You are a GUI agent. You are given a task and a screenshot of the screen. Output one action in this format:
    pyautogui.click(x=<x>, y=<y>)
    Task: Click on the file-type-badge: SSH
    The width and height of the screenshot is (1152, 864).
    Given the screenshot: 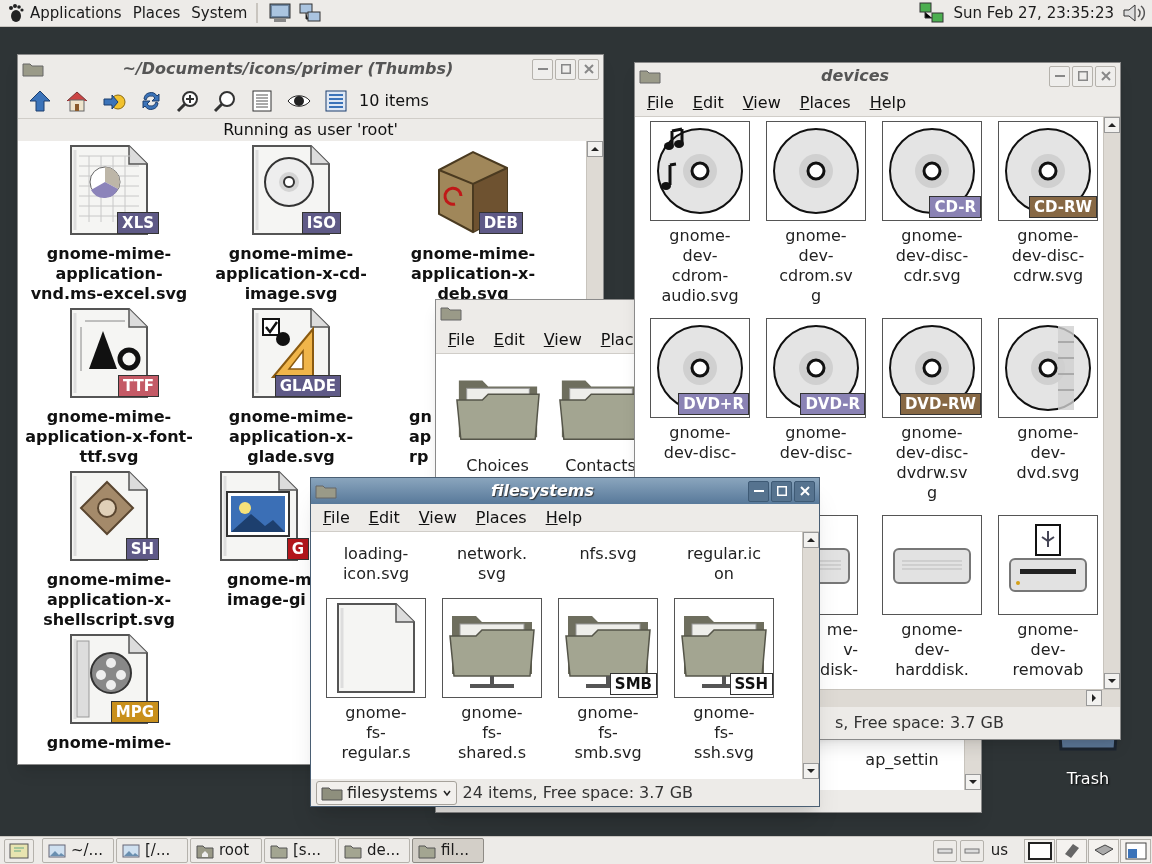 What is the action you would take?
    pyautogui.click(x=751, y=684)
    